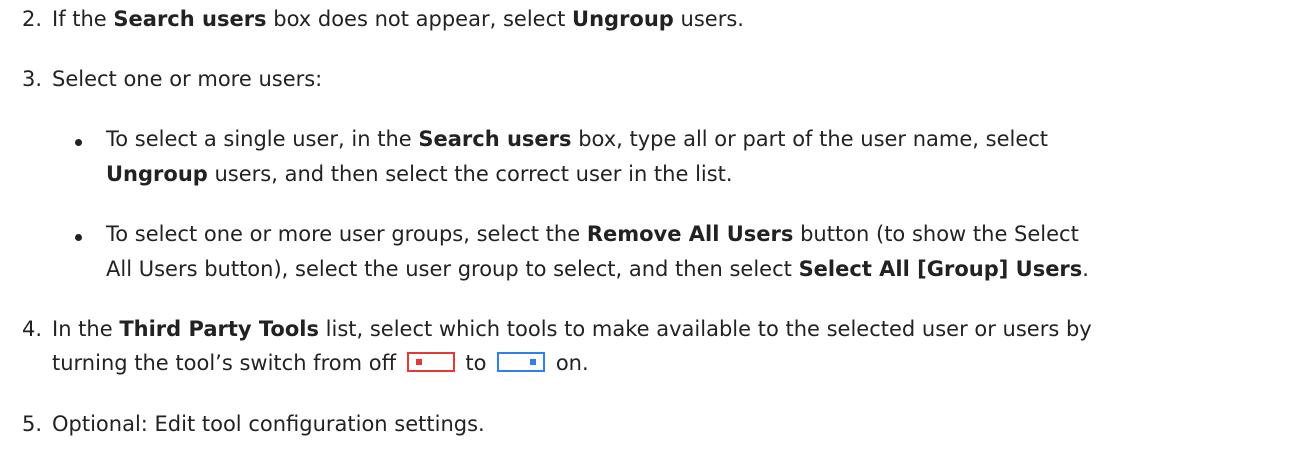 The image size is (1316, 457). Describe the element at coordinates (521, 362) in the screenshot. I see `toggle-switch-on-icon` at that location.